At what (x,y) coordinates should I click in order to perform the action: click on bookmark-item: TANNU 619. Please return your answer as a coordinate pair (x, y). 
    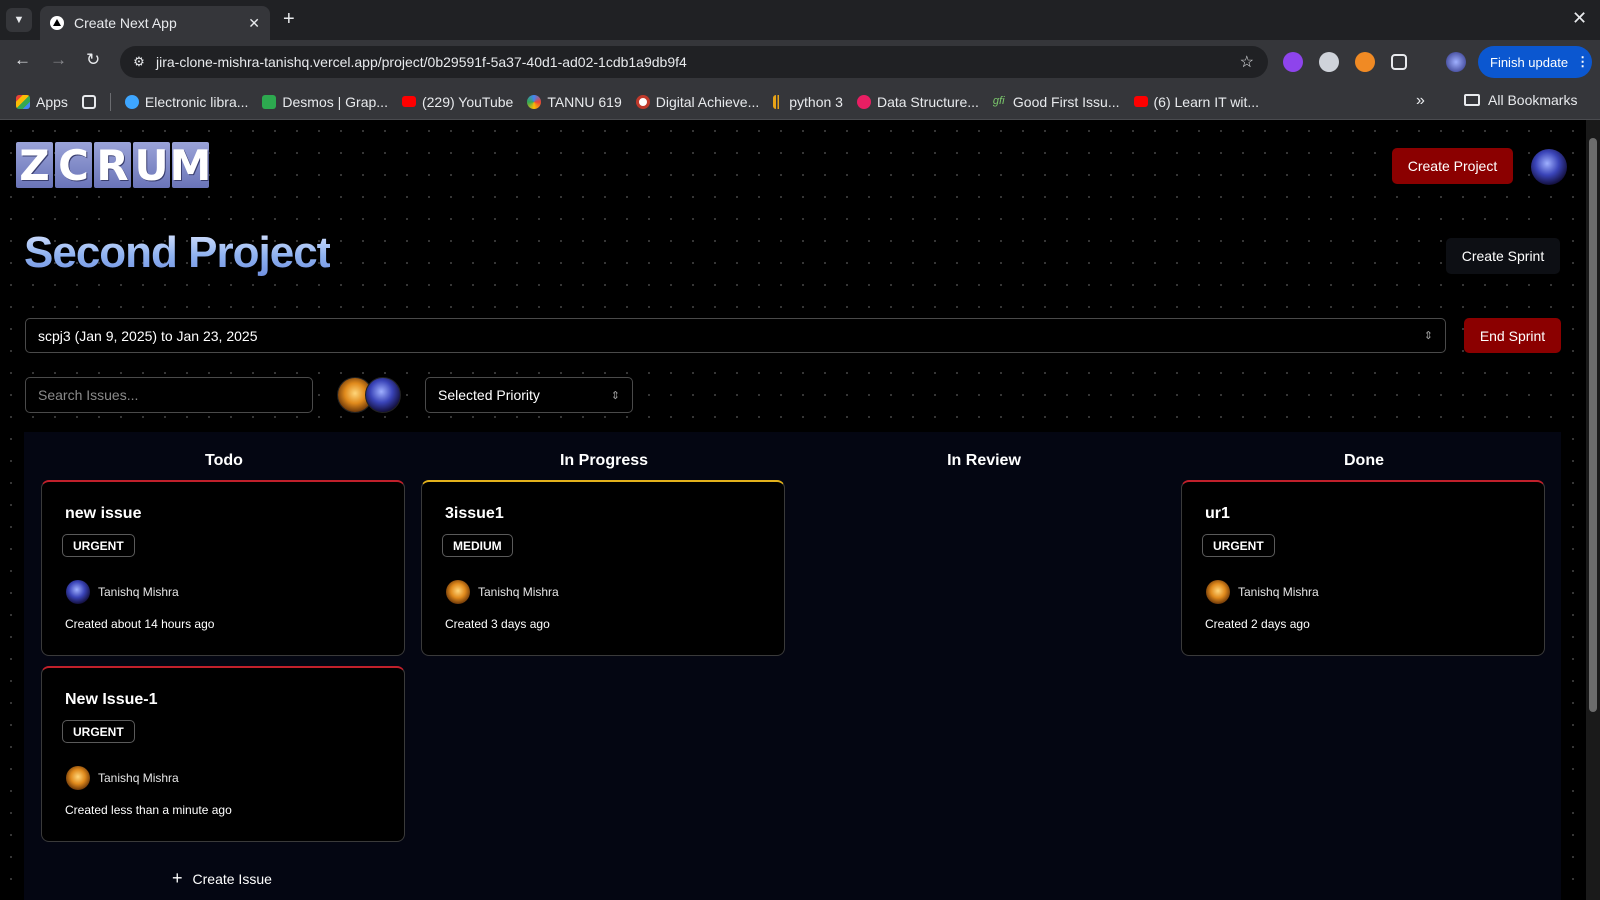
    Looking at the image, I should click on (574, 101).